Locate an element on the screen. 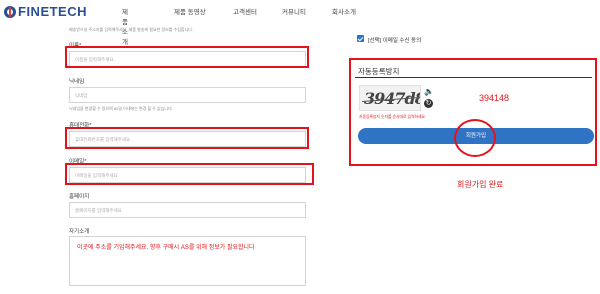 Image resolution: width=600 pixels, height=294 pixels. captcha-title: 자동등록방지 is located at coordinates (379, 71).